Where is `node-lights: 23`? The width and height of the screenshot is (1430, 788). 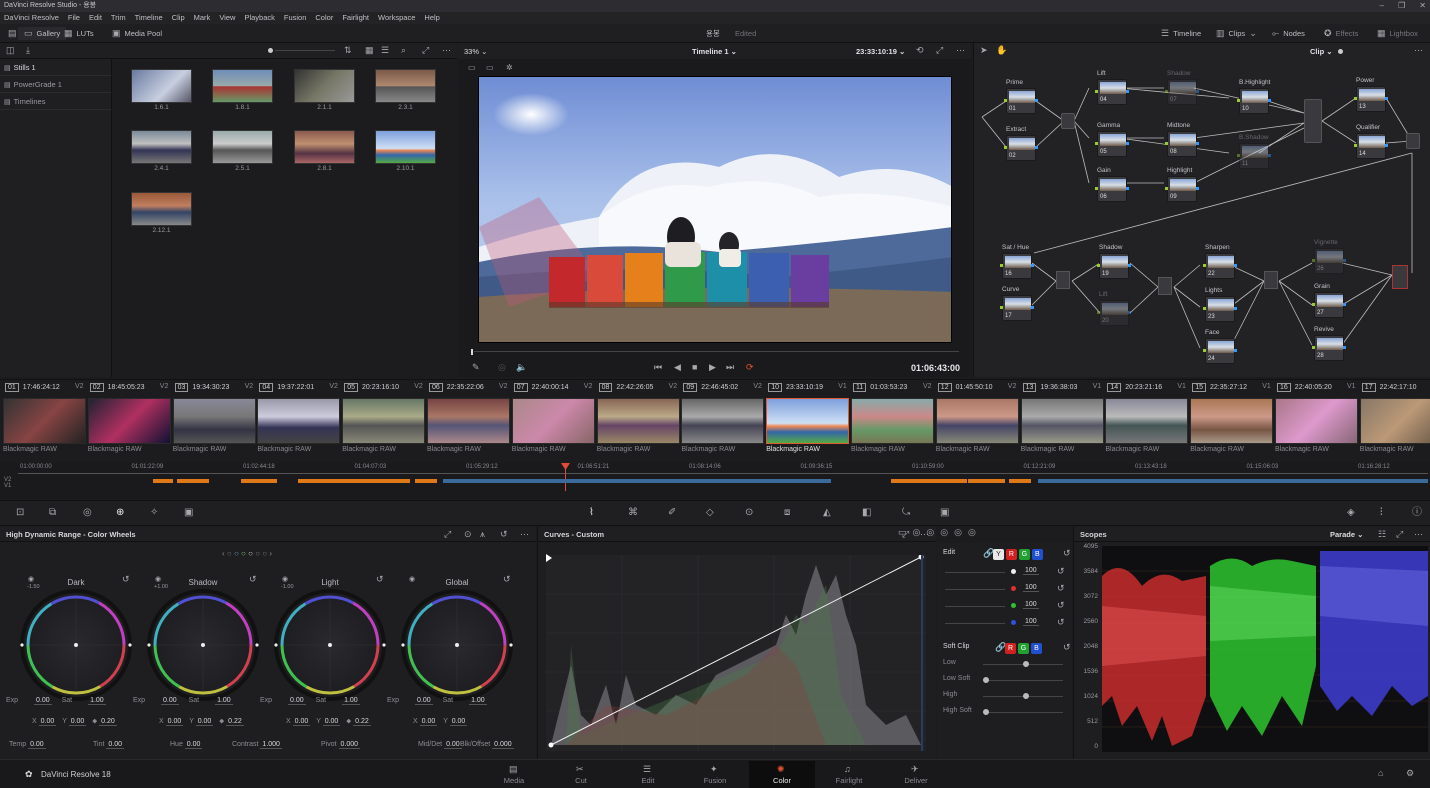
node-lights: 23 is located at coordinates (1220, 309).